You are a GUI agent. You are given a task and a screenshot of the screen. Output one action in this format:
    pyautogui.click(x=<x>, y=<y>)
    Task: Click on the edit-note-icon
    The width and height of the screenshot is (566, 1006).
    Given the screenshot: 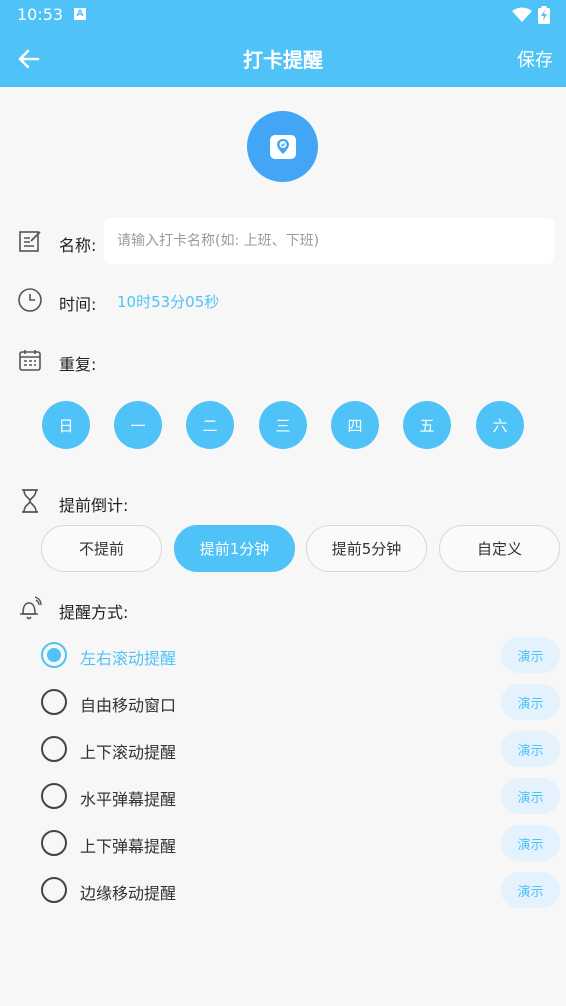 What is the action you would take?
    pyautogui.click(x=30, y=241)
    